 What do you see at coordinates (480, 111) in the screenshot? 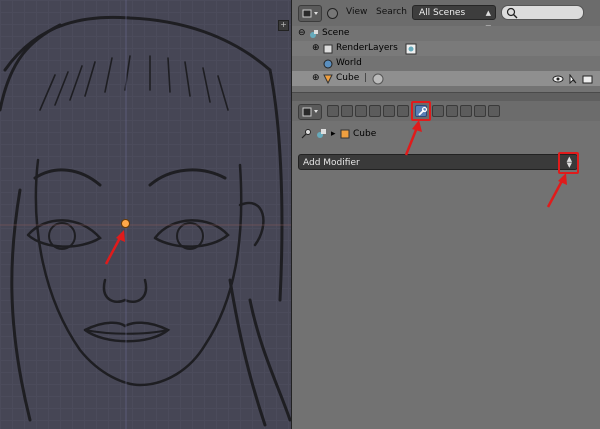
I see `particles-tab-icon` at bounding box center [480, 111].